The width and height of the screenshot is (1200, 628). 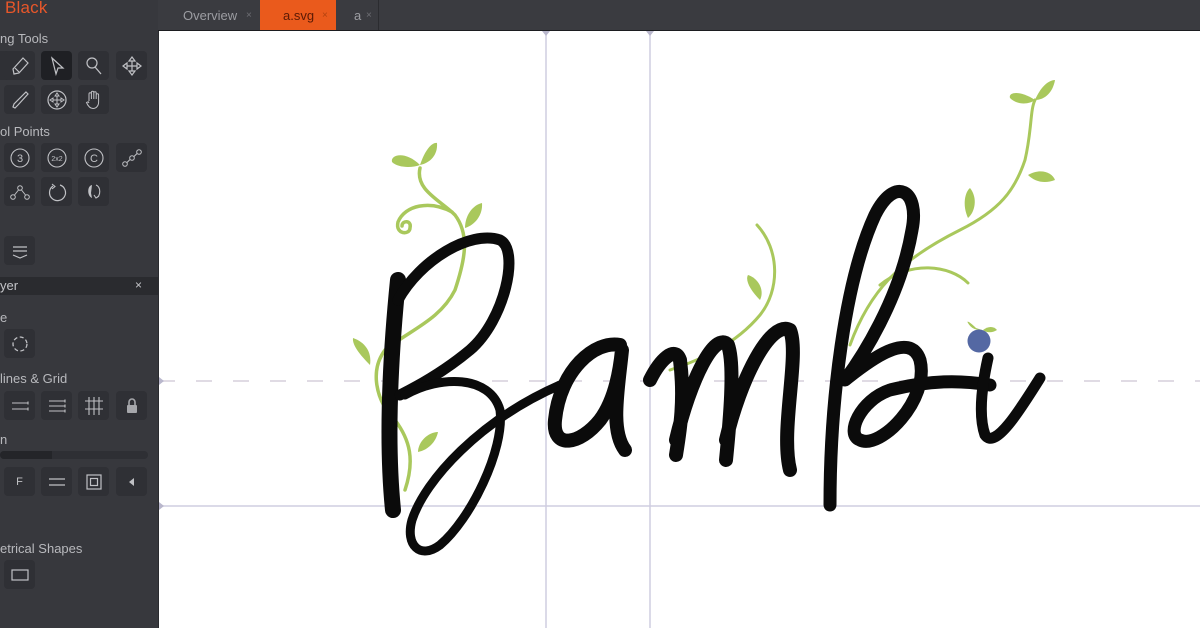 I want to click on three-guidelines-button, so click(x=56, y=405).